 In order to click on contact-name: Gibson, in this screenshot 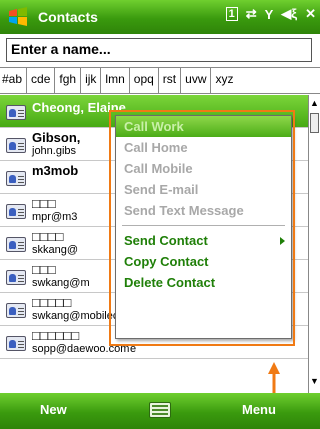, I will do `click(56, 137)`.